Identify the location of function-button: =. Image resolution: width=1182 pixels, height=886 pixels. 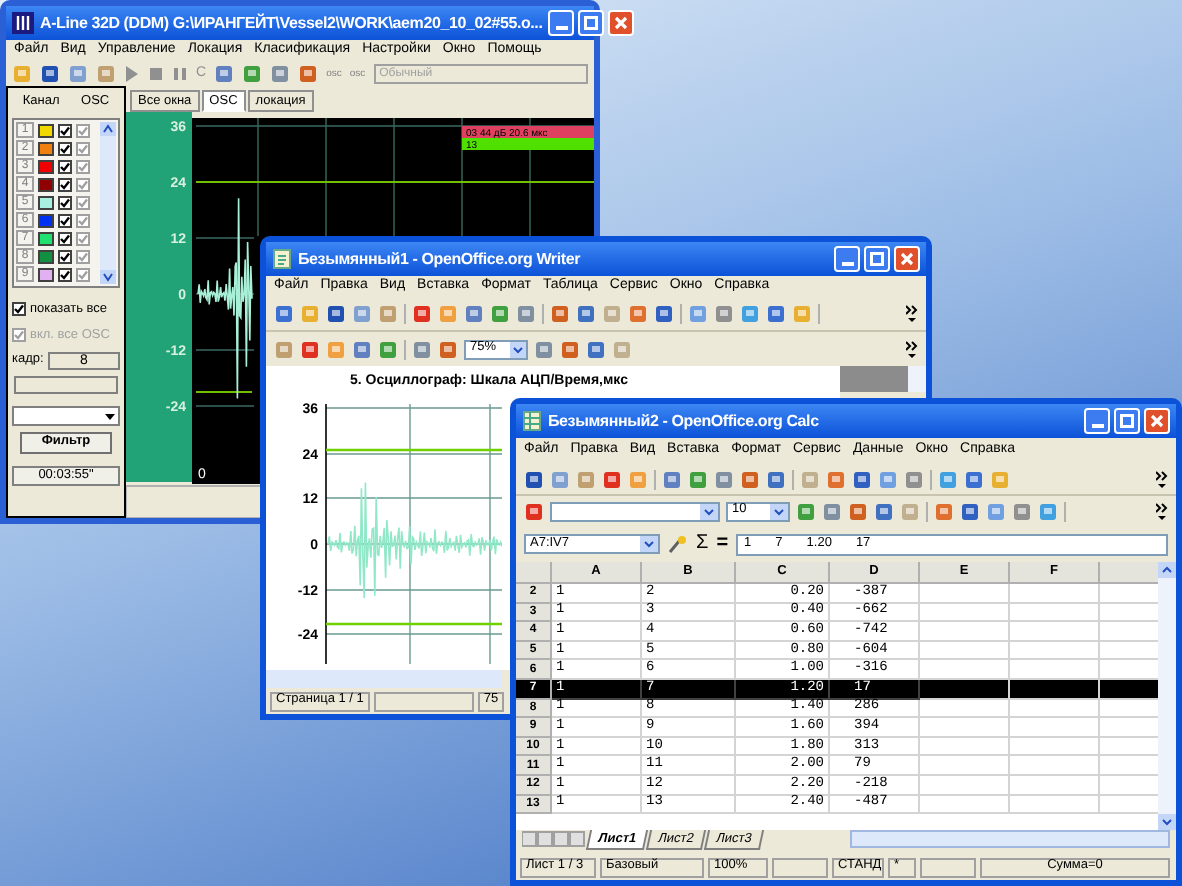
(722, 544).